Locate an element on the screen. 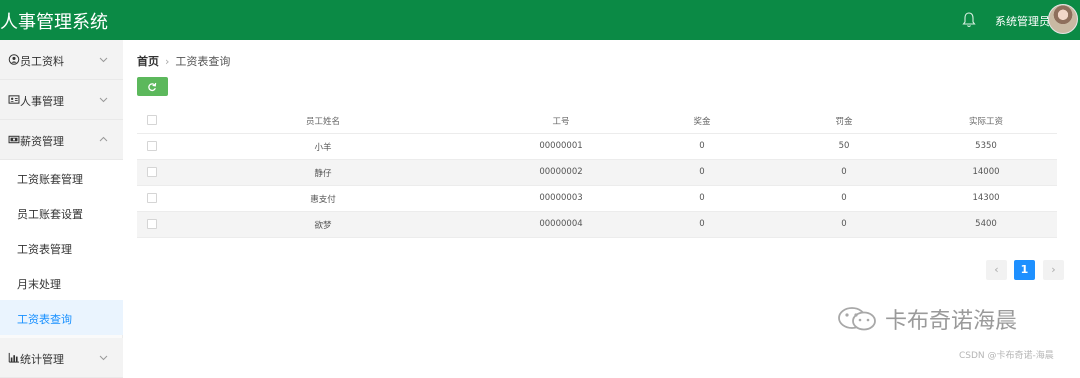 The image size is (1080, 378). table-row: 静仔 00000002 0 0 14000 is located at coordinates (597, 173).